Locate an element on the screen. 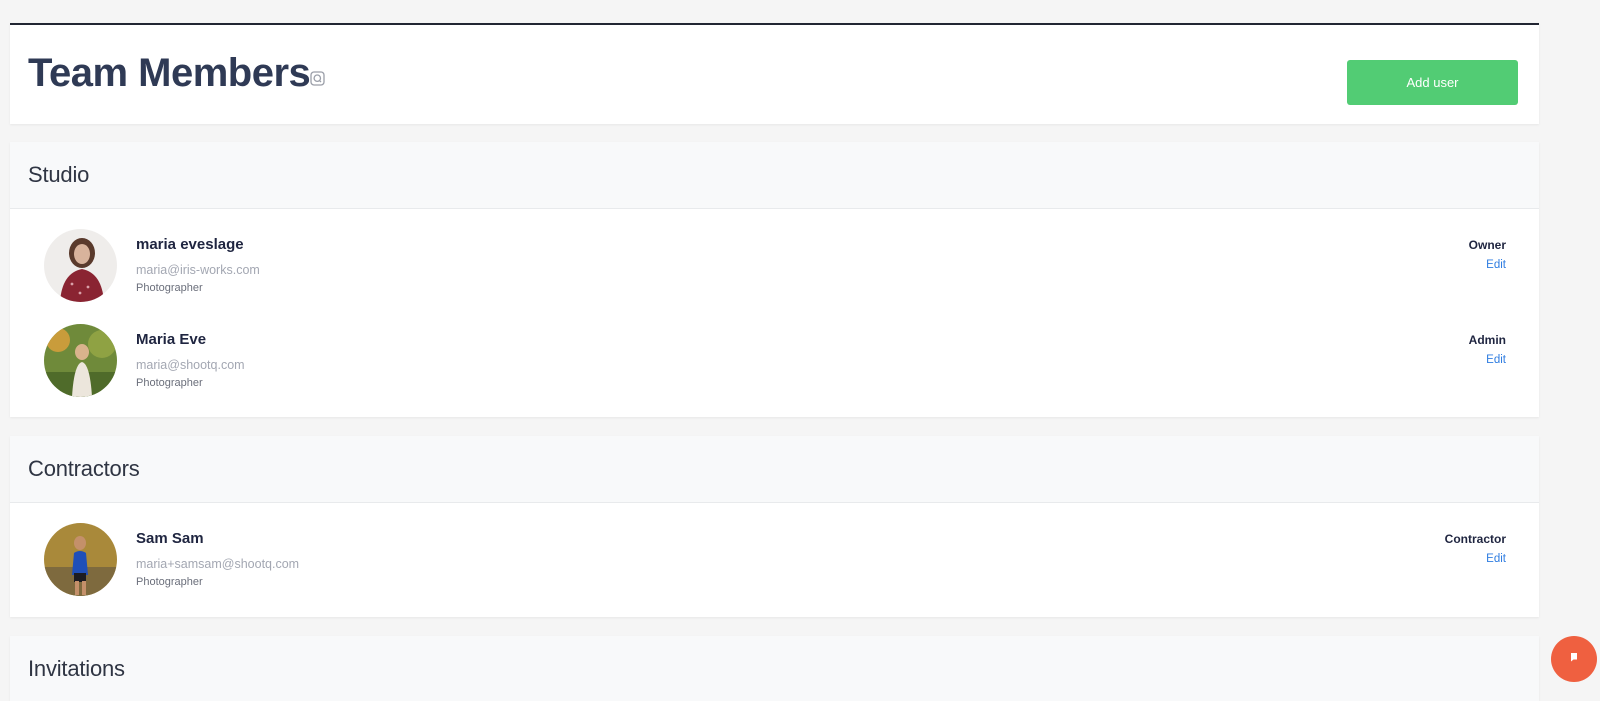 Image resolution: width=1600 pixels, height=701 pixels. member-name: maria eveslage is located at coordinates (190, 244).